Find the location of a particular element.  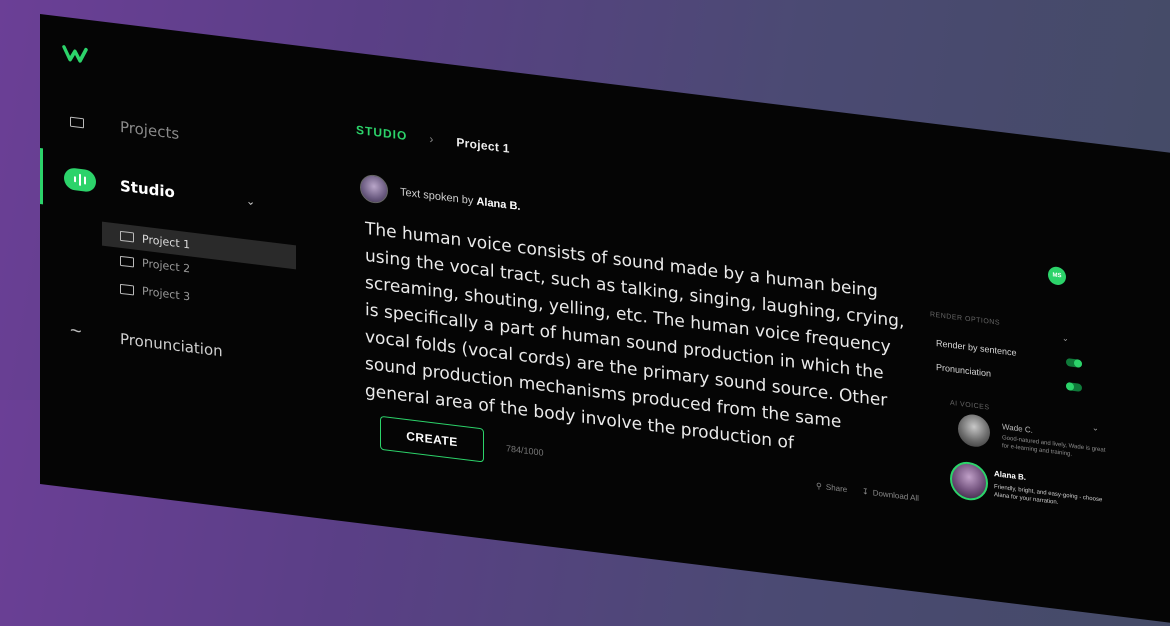

voice-name: Wade C. is located at coordinates (1017, 428).